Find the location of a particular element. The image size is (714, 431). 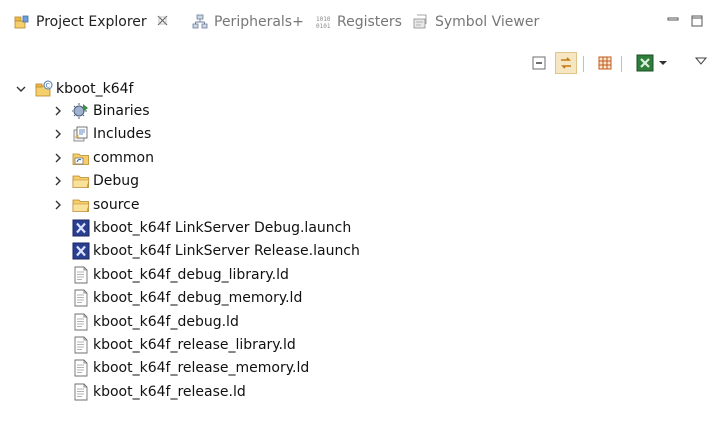

linked-folder-icon is located at coordinates (81, 158).